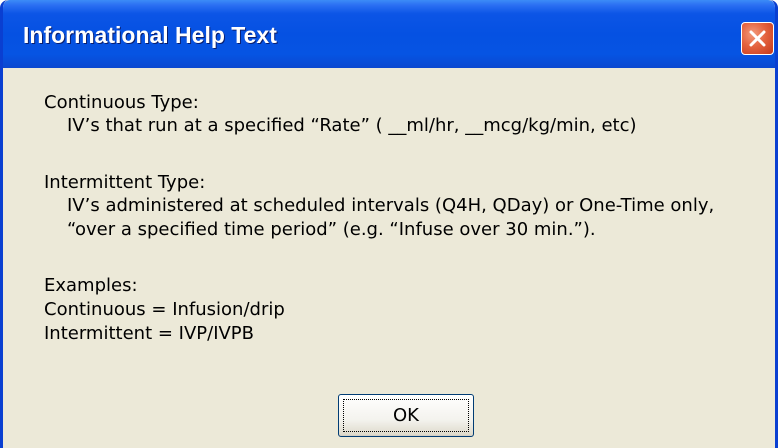 This screenshot has width=778, height=448. I want to click on ok-button-label: OK, so click(406, 415).